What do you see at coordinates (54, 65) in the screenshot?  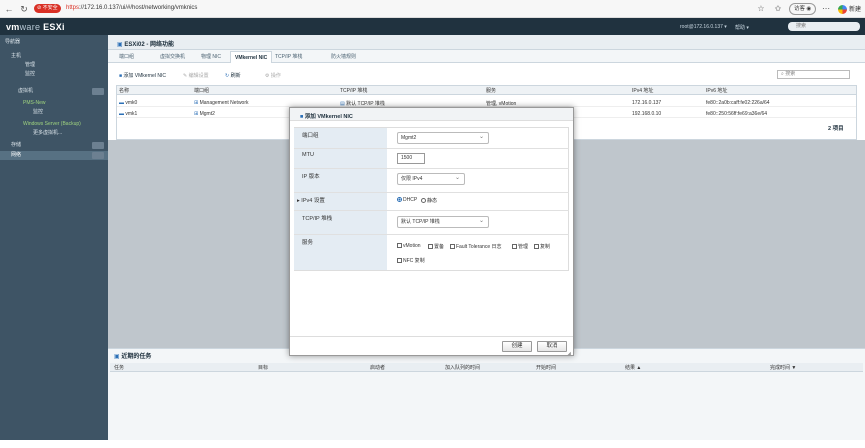 I see `sidebar-item-manage: 管理` at bounding box center [54, 65].